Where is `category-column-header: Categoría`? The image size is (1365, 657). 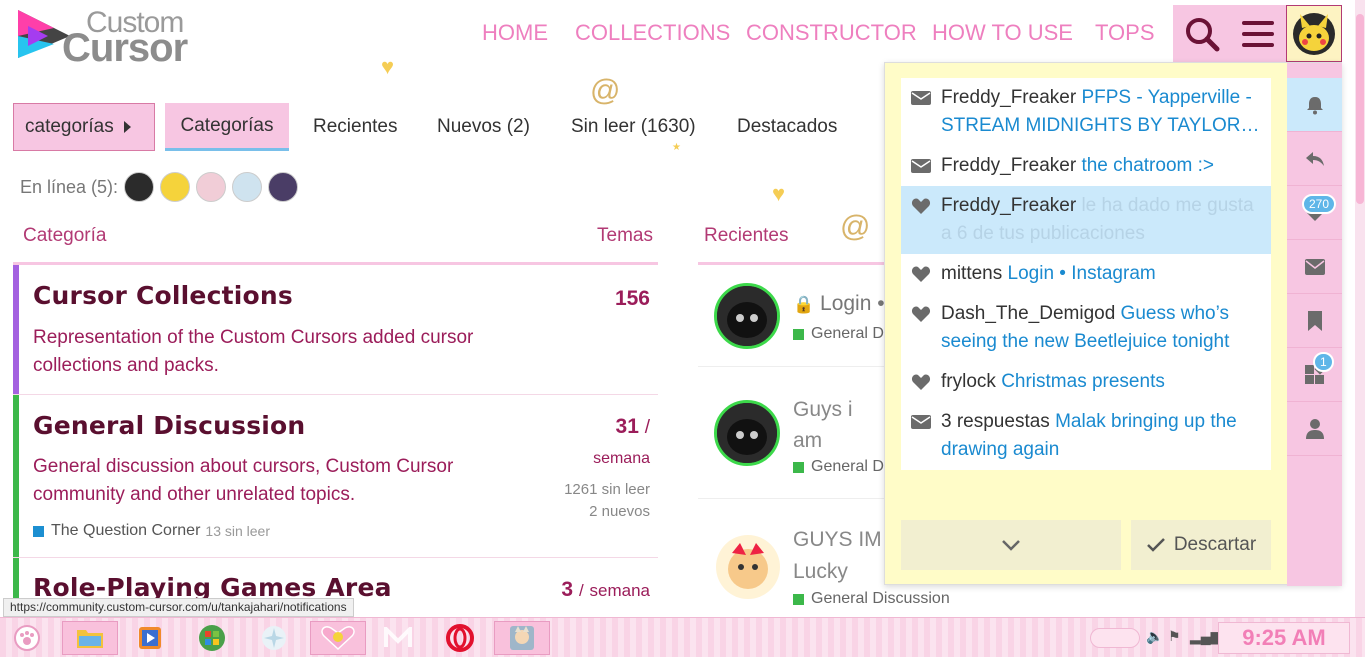
category-column-header: Categoría is located at coordinates (64, 236).